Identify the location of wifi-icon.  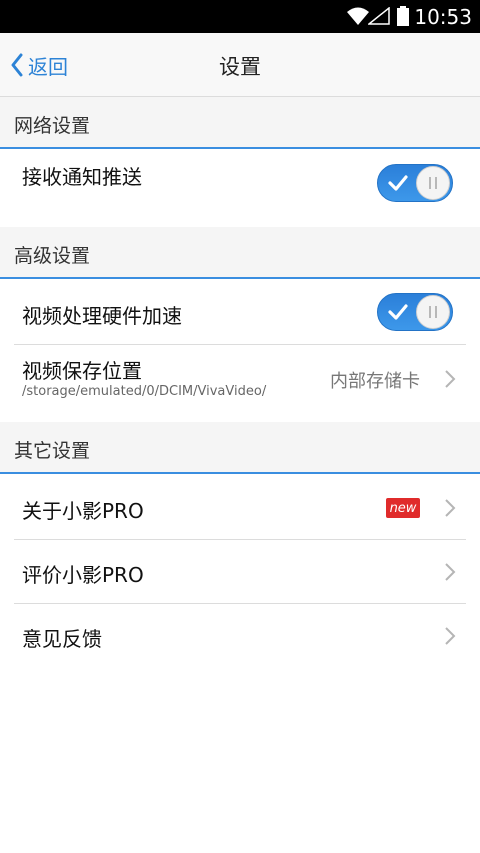
(358, 18).